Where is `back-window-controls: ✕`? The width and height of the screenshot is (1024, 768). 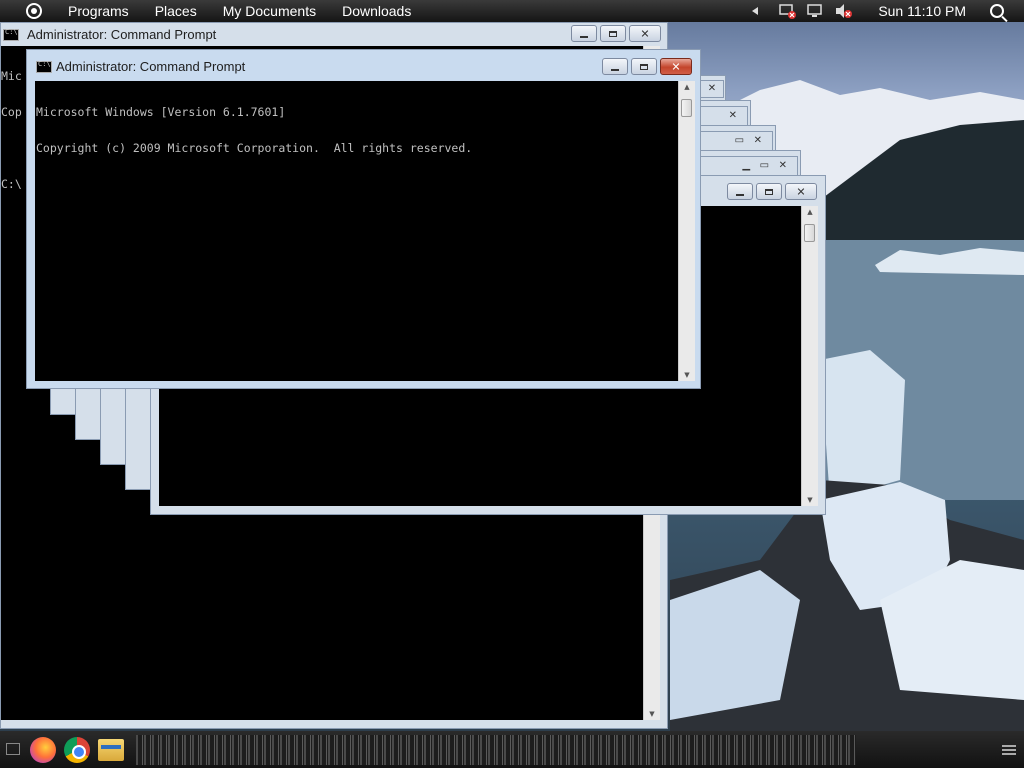 back-window-controls: ✕ is located at coordinates (614, 33).